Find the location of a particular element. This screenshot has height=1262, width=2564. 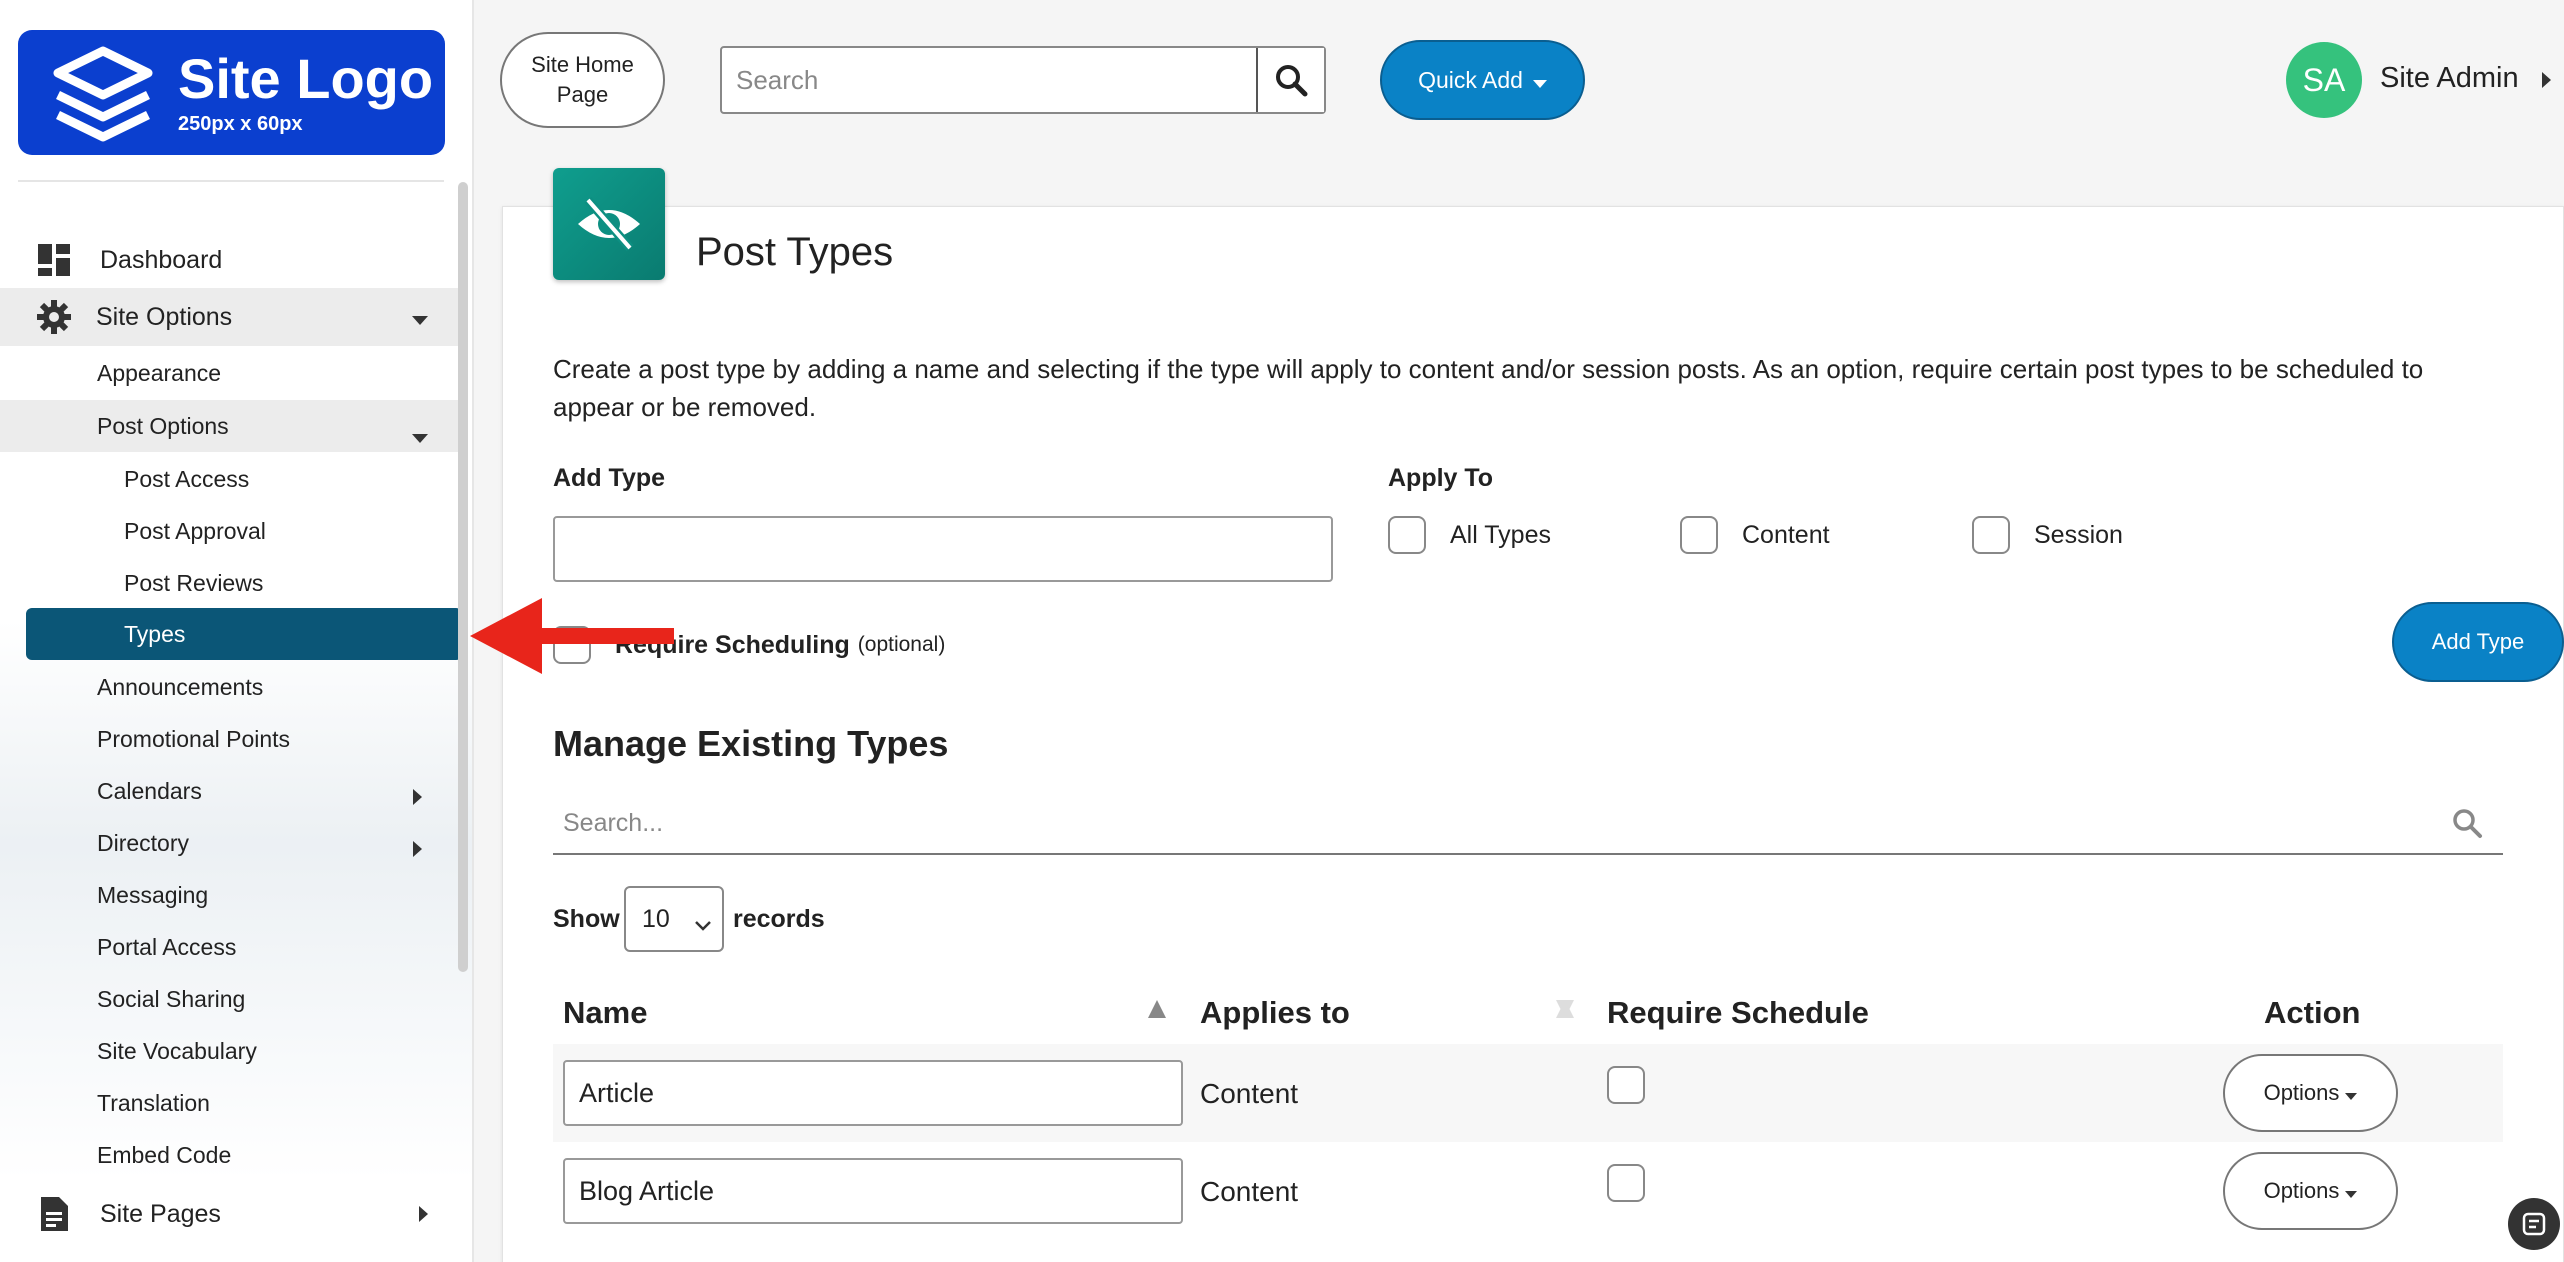

site-logo: Site Logo 250px x 60px is located at coordinates (231, 92).